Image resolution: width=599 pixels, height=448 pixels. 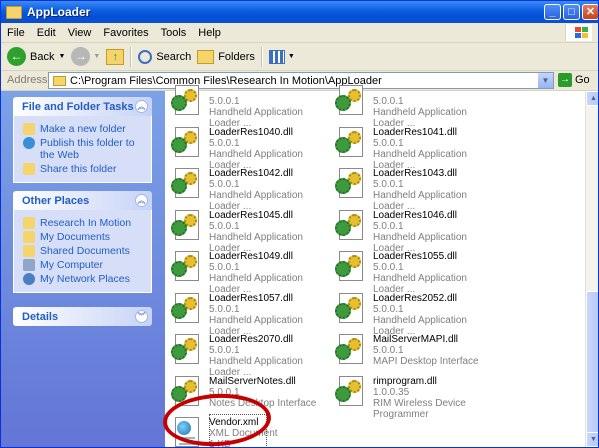 I want to click on folders-button: Folders, so click(x=226, y=56).